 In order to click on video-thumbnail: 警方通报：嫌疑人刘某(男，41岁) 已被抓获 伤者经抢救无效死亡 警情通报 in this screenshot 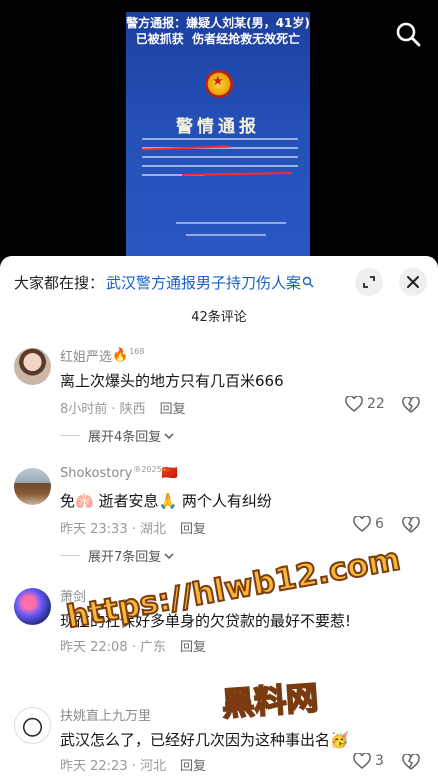, I will do `click(218, 137)`.